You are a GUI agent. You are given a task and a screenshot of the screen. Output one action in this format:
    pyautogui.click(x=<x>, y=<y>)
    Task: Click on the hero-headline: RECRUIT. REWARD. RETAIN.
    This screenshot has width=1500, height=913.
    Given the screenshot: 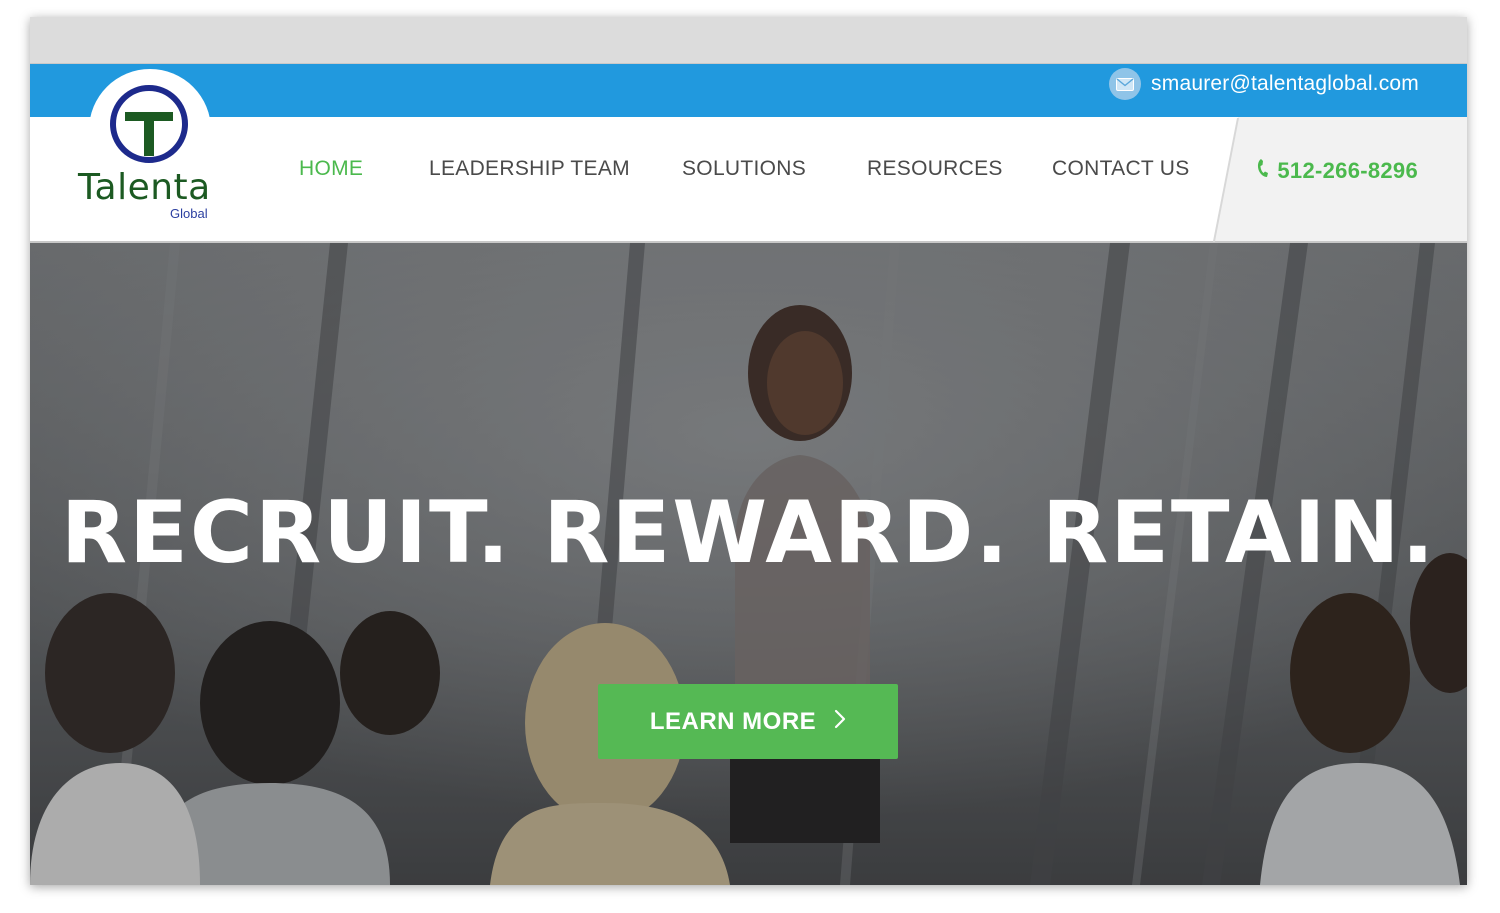 What is the action you would take?
    pyautogui.click(x=748, y=533)
    